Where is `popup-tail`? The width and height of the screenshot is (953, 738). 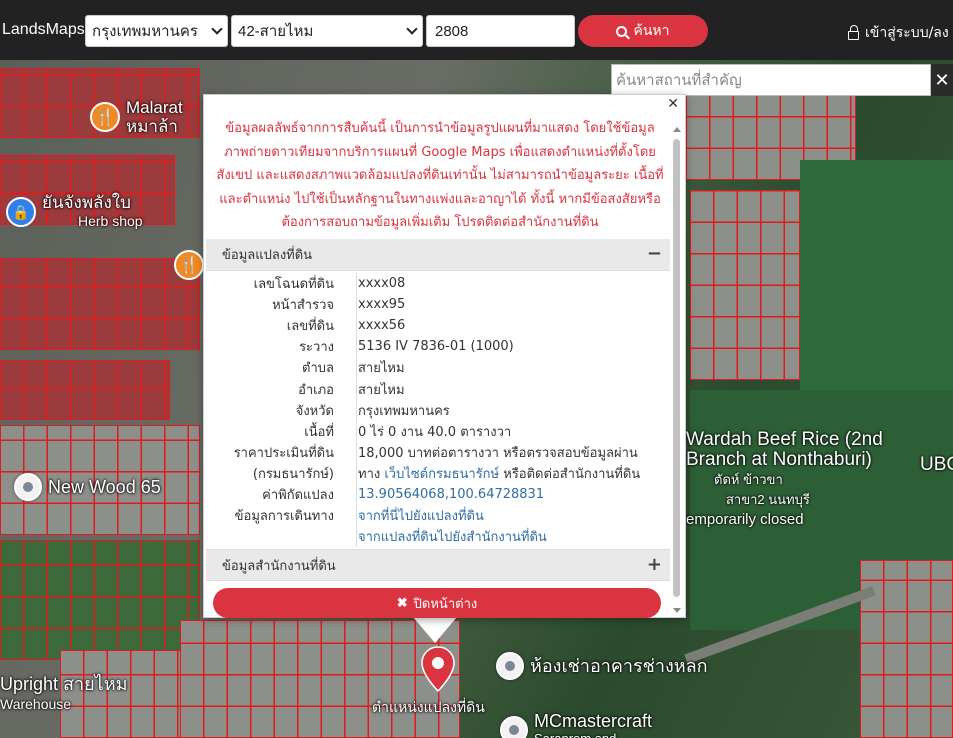
popup-tail is located at coordinates (435, 630).